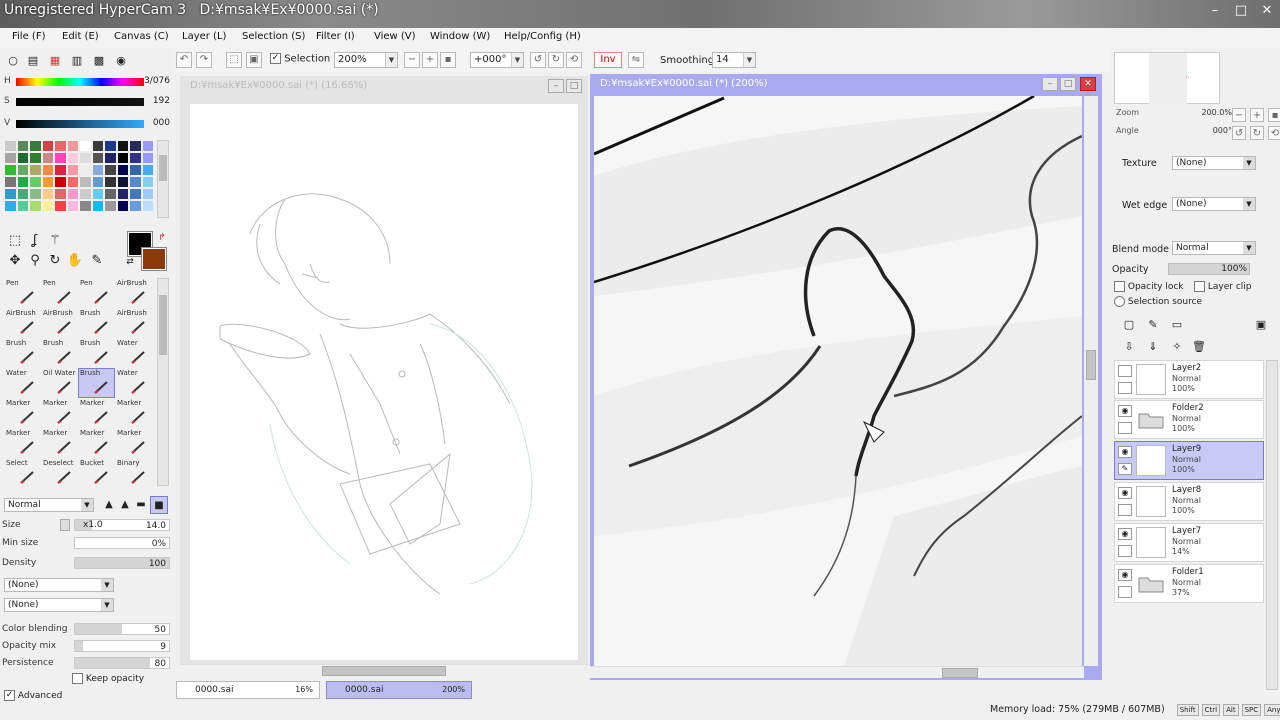  Describe the element at coordinates (1189, 583) in the screenshot. I see `layer-folder-row: ◉ Folder1 Normal 37%` at that location.